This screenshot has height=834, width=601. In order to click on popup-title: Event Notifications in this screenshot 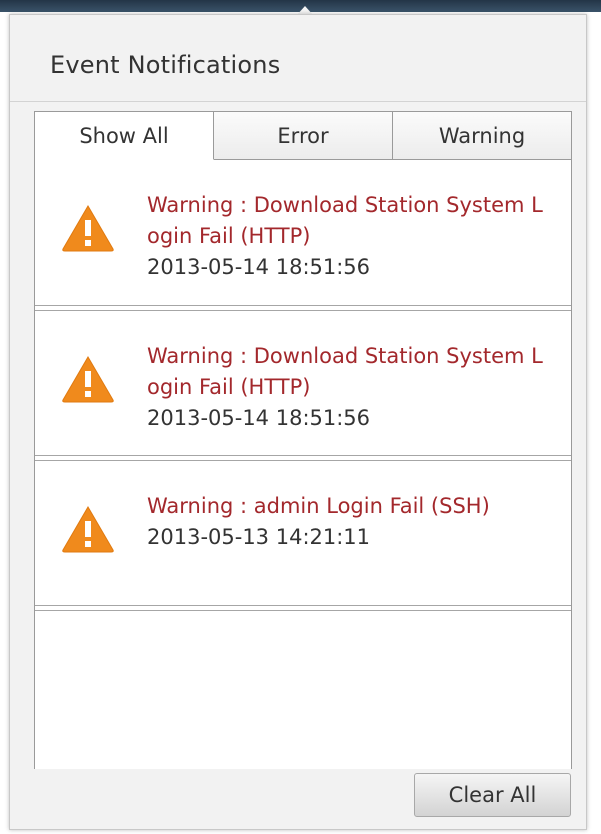, I will do `click(165, 65)`.